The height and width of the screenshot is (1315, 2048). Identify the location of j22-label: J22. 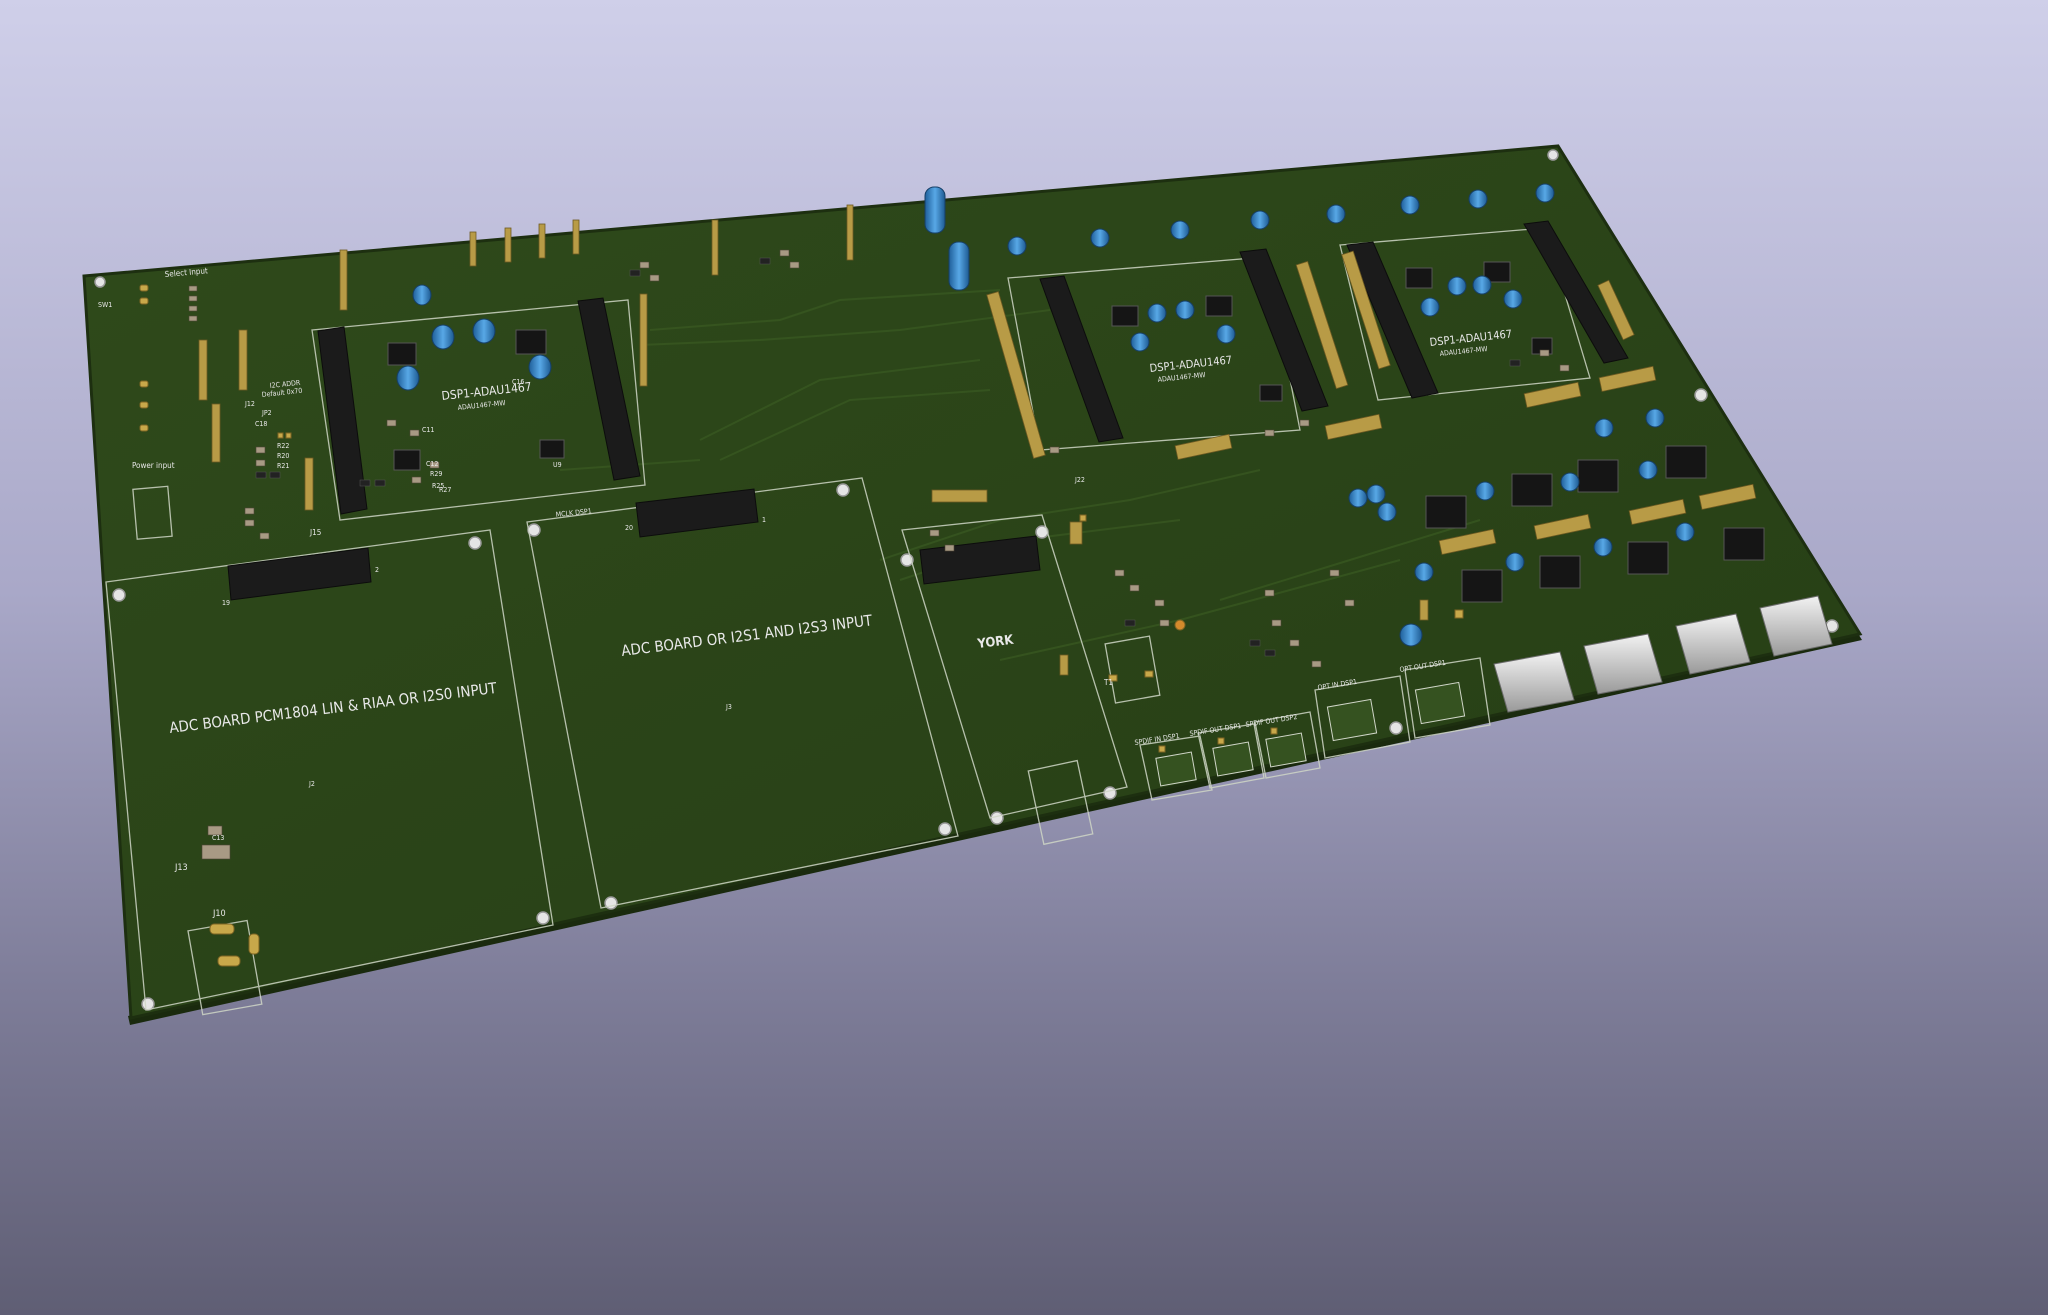
(1079, 480).